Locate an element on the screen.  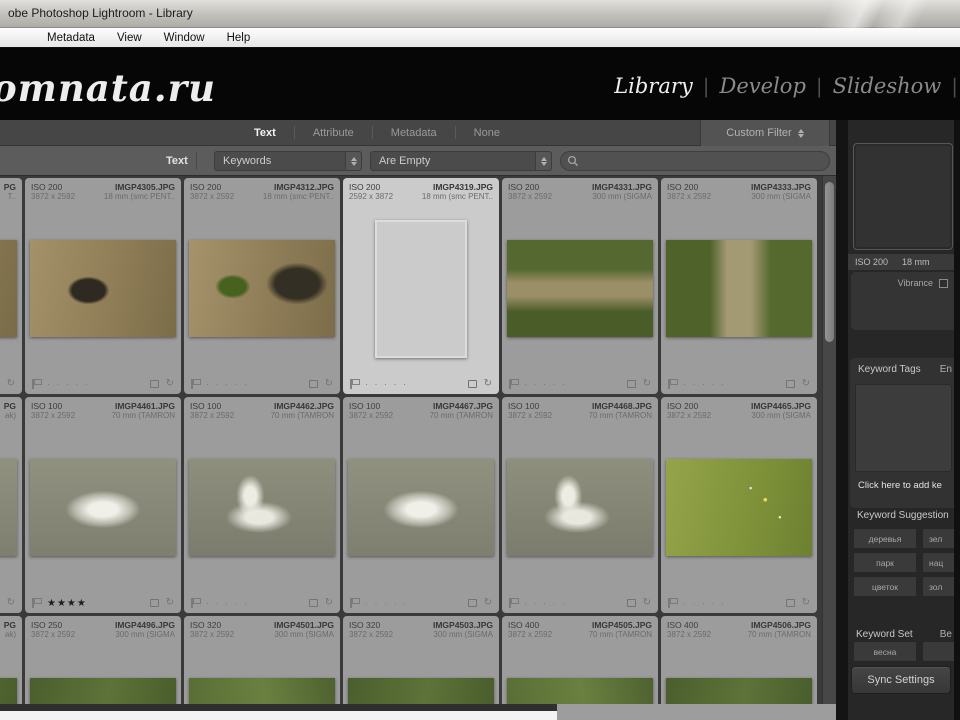
keyword-set-value: Ве is located at coordinates (946, 634).